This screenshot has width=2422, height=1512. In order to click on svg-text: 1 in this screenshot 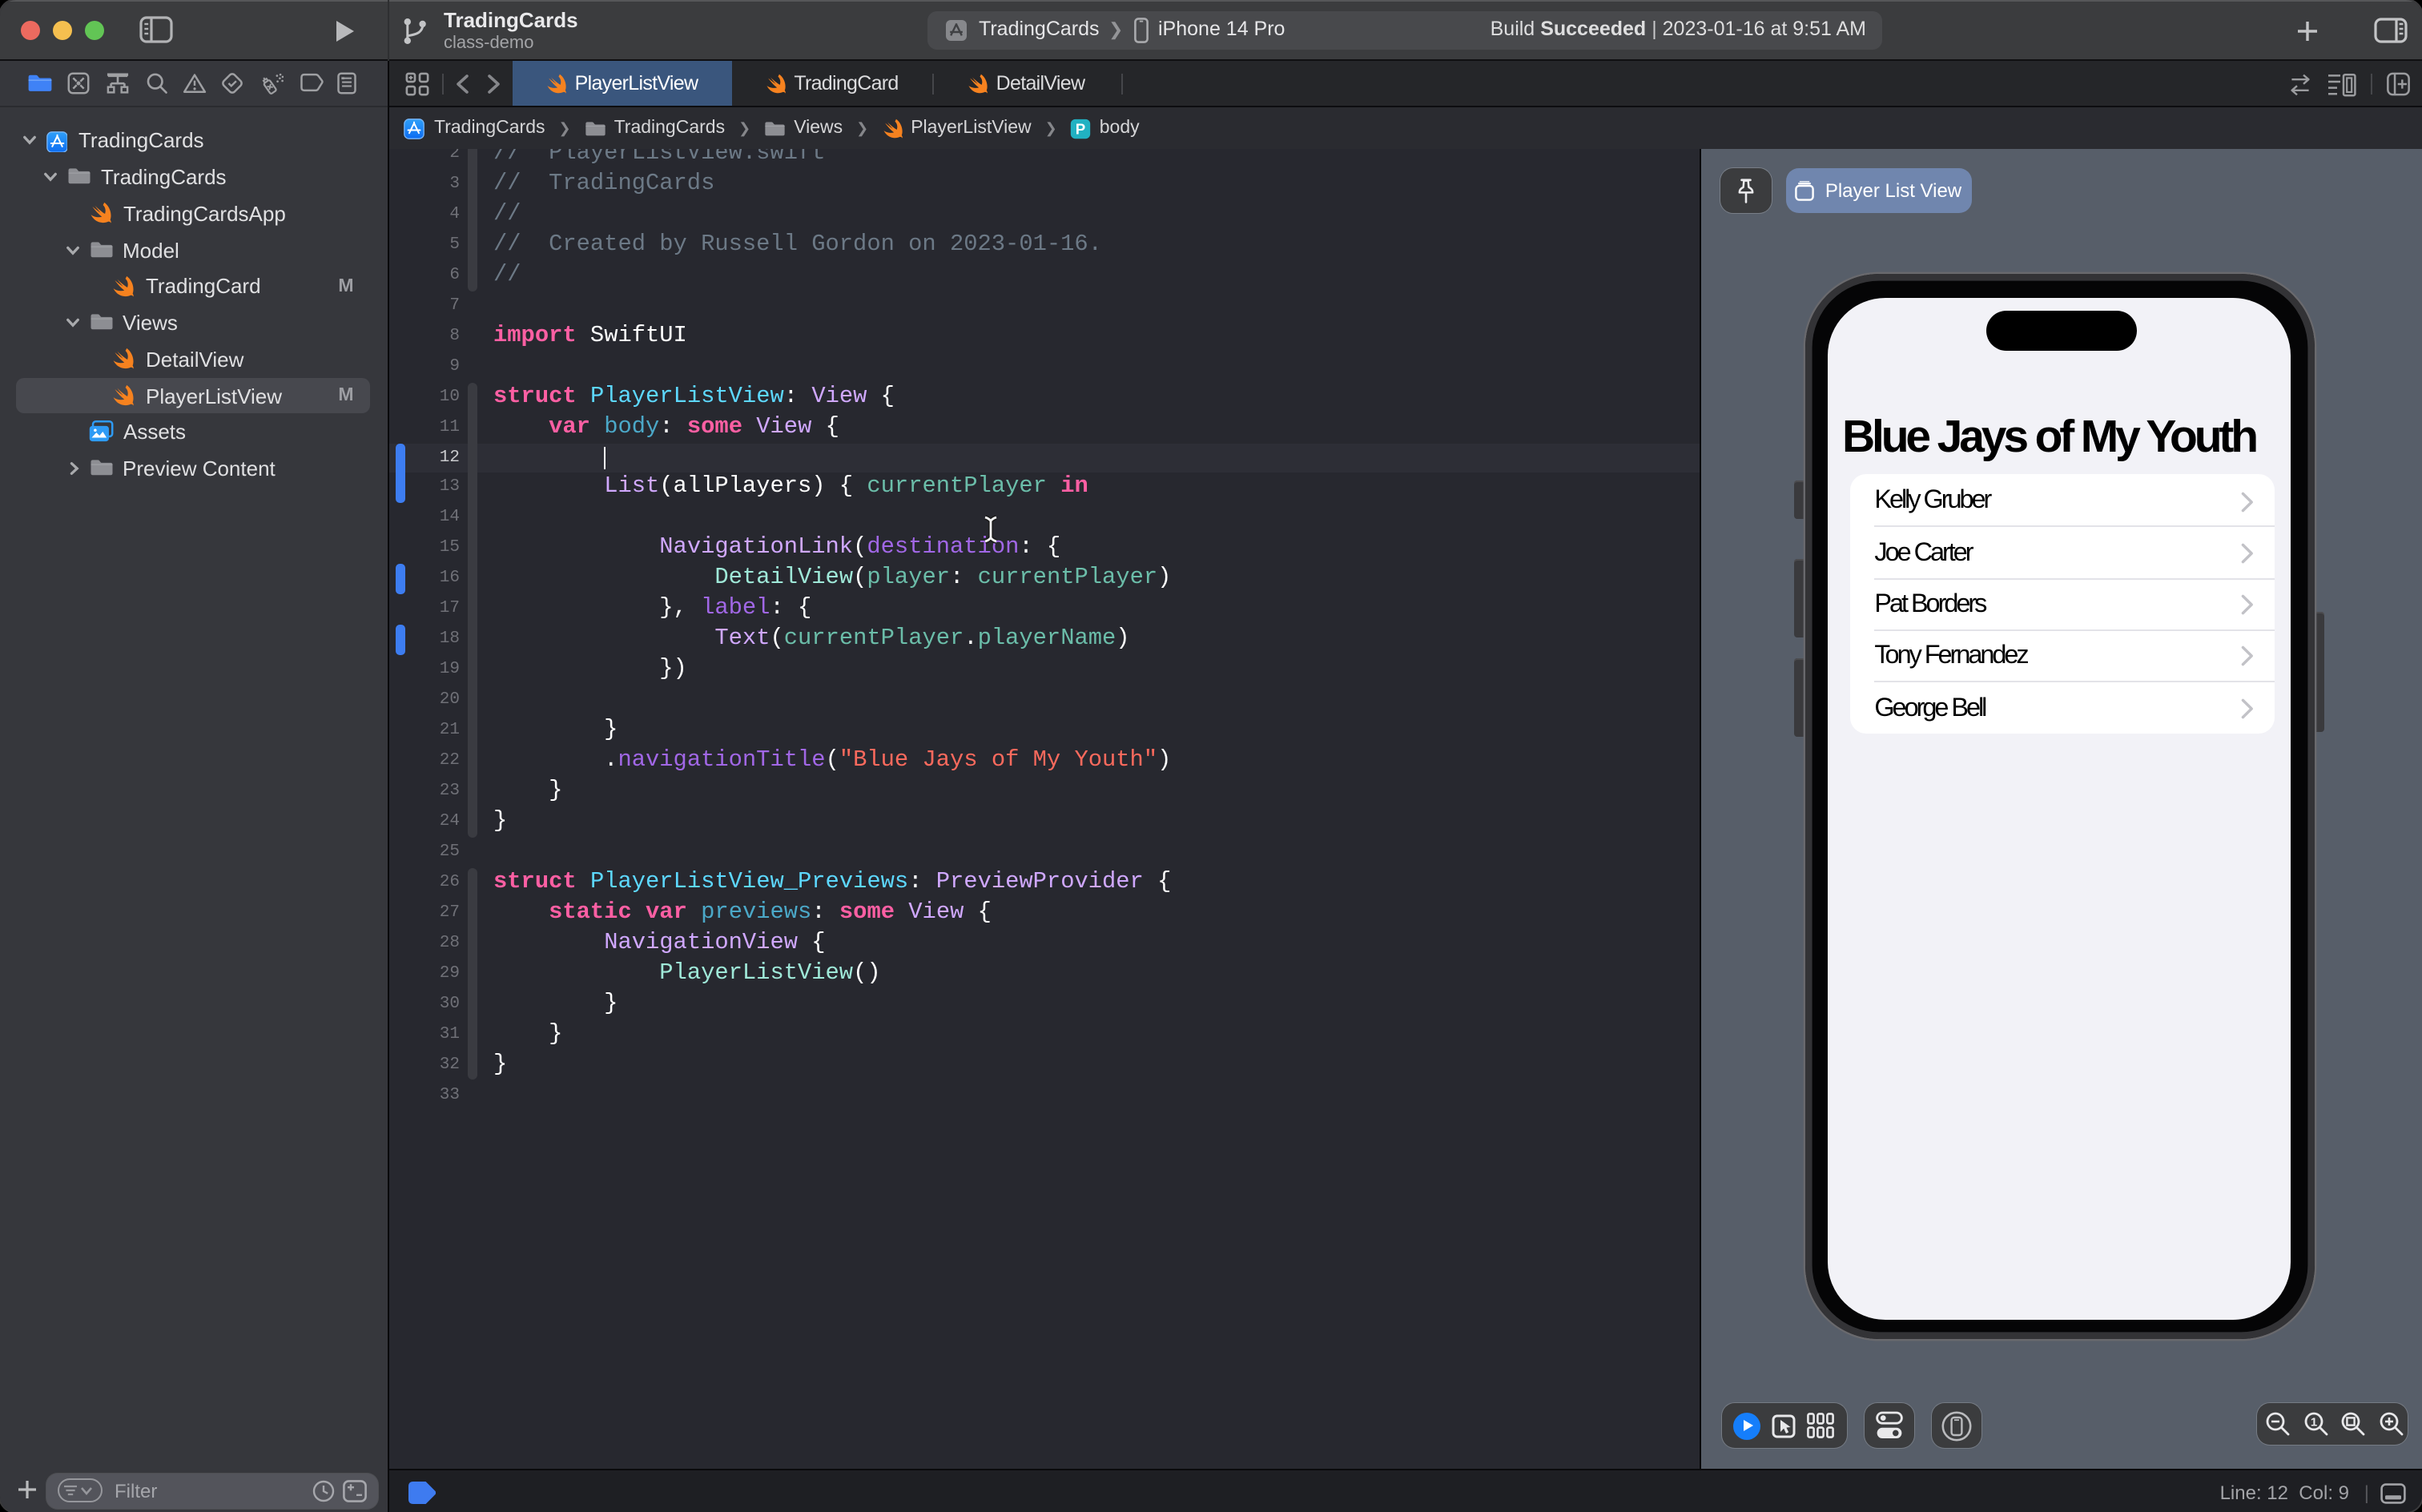, I will do `click(2313, 1422)`.